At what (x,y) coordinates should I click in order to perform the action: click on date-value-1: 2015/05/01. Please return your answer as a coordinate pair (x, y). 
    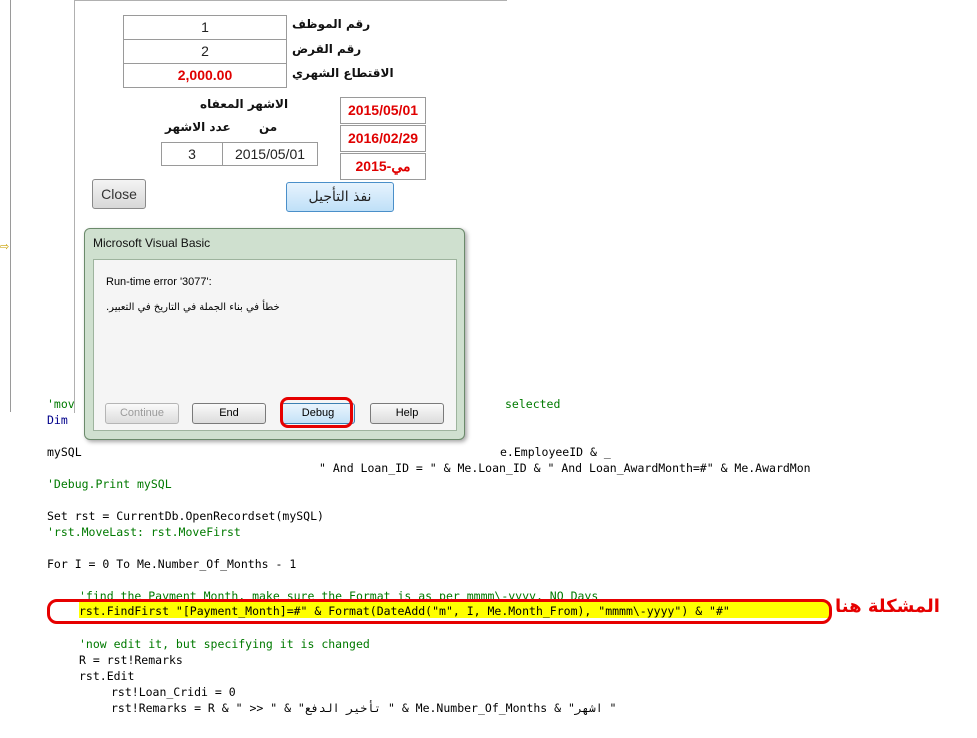
    Looking at the image, I should click on (383, 110).